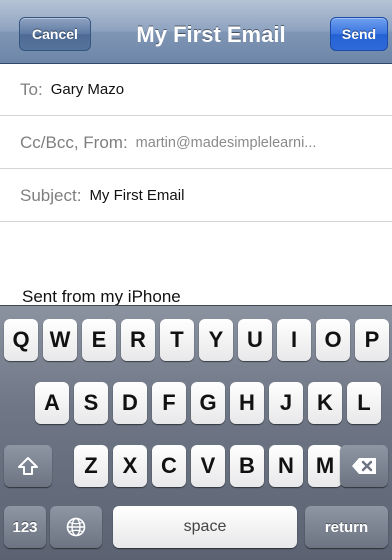  I want to click on return-key: return, so click(346, 527).